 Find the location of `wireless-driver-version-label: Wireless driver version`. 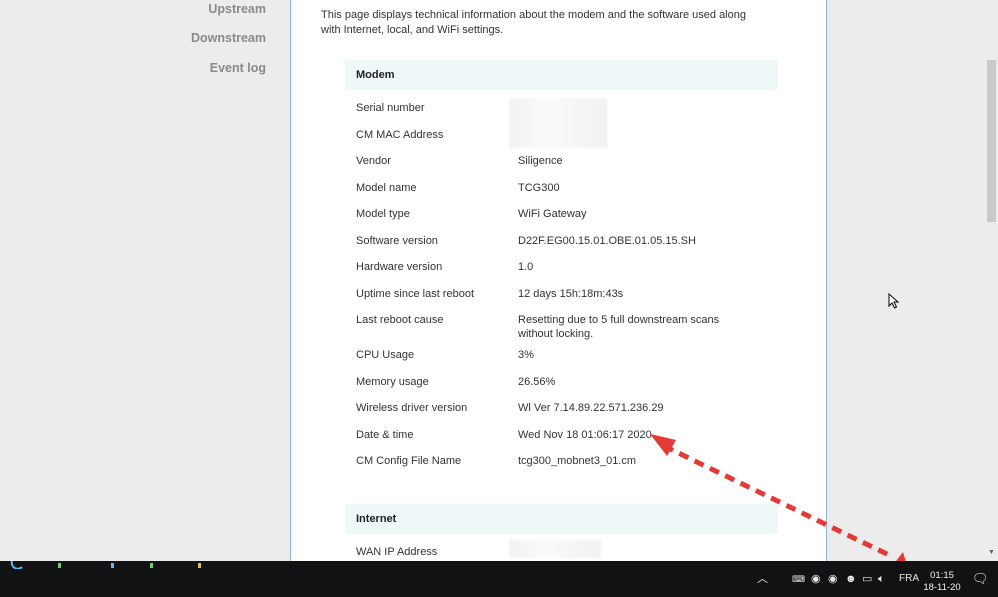

wireless-driver-version-label: Wireless driver version is located at coordinates (412, 408).